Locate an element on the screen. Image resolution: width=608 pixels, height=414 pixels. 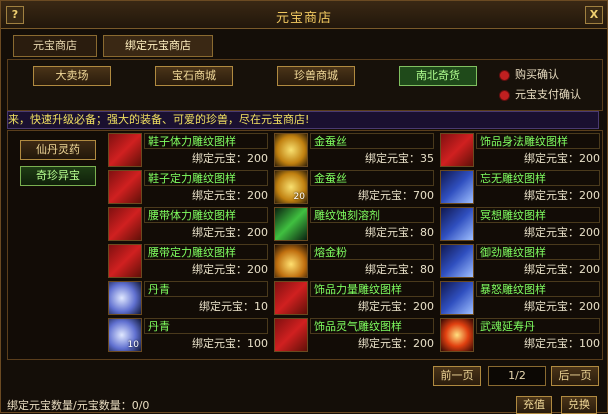
shop-item: 鞋子定力雕纹图样绑定元宝：200 is located at coordinates (188, 188).